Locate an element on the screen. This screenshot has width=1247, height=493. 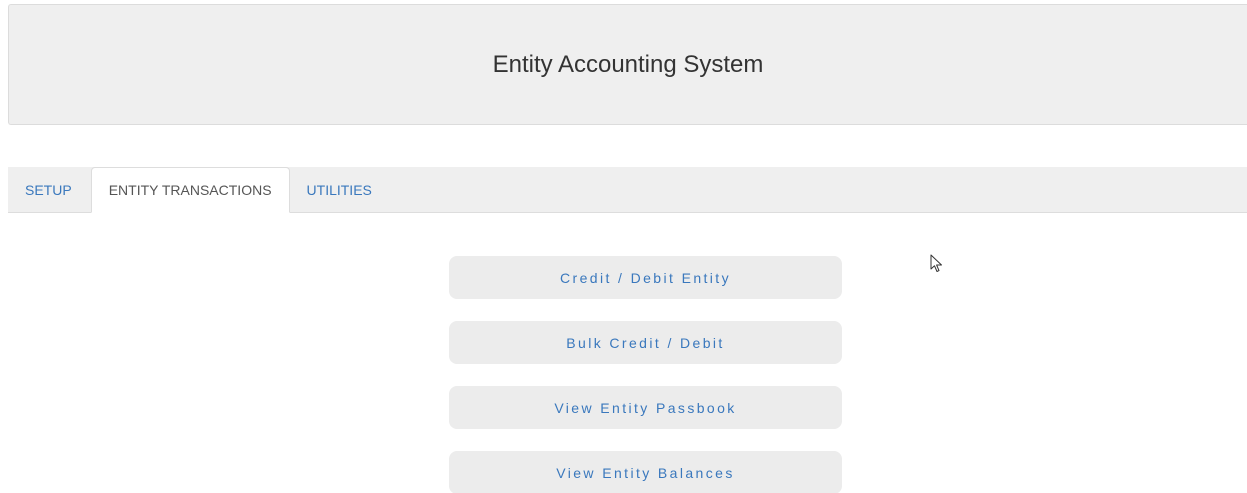
credit-debit-entity-button: Credit / Debit Entity is located at coordinates (645, 277).